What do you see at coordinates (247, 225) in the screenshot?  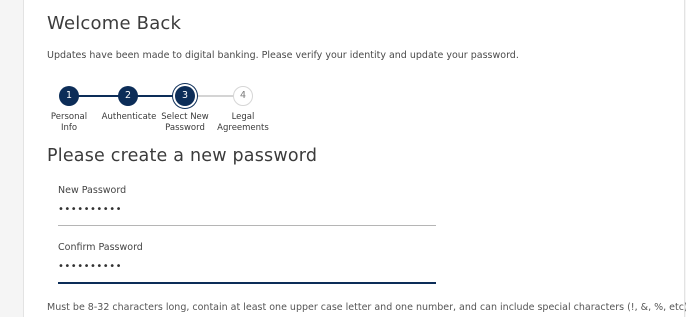 I see `new-password-underline` at bounding box center [247, 225].